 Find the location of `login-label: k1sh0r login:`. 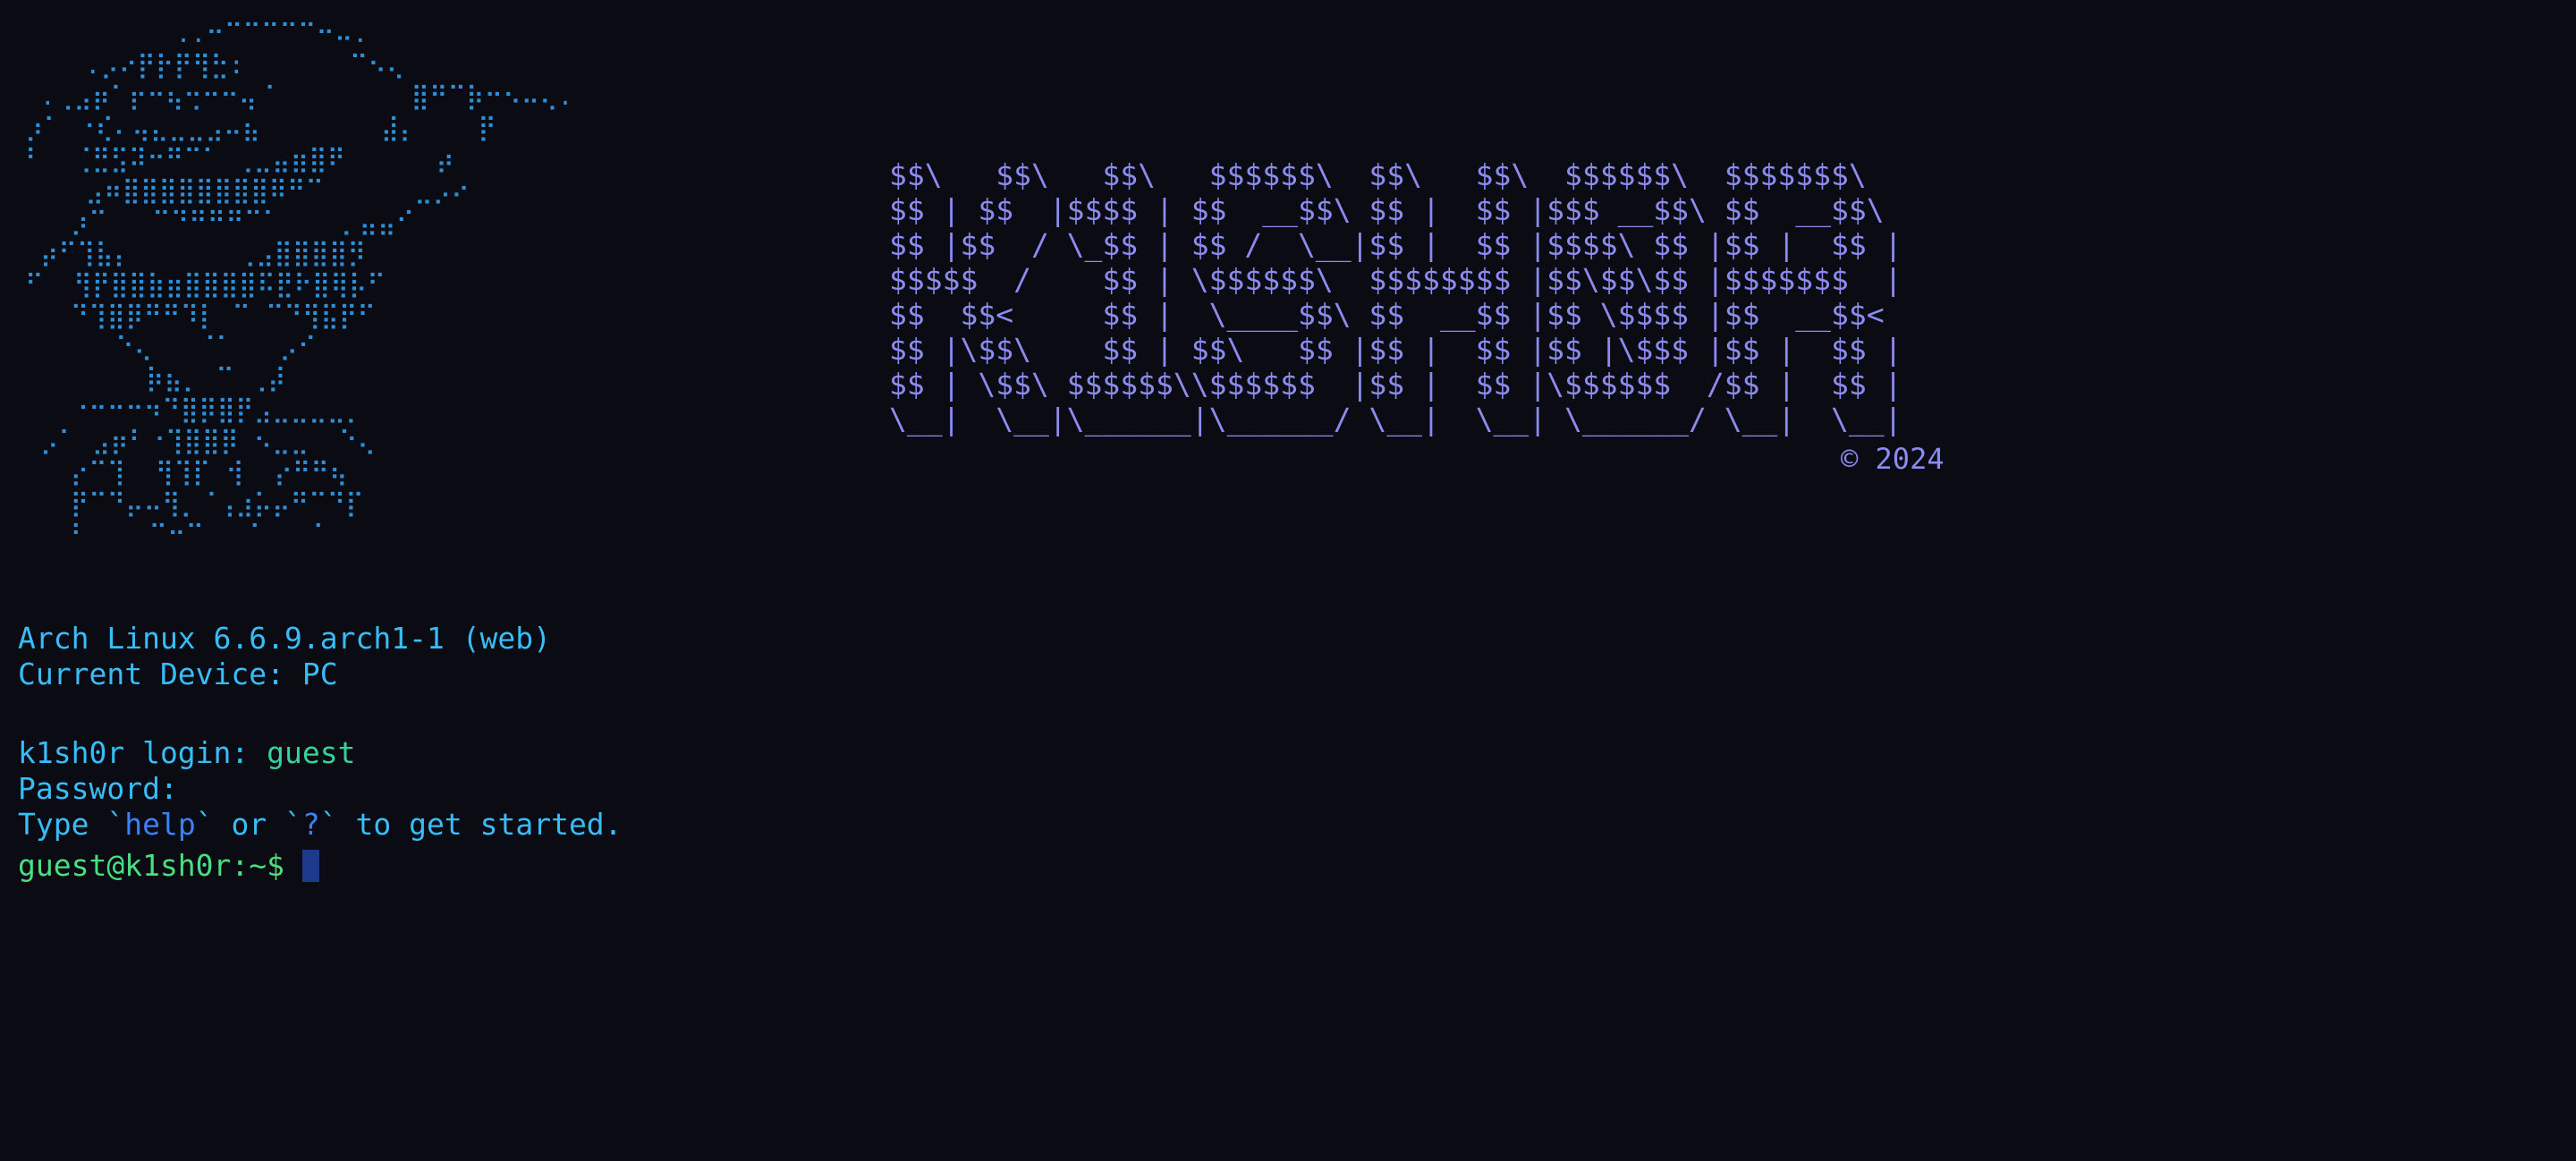

login-label: k1sh0r login: is located at coordinates (142, 753).